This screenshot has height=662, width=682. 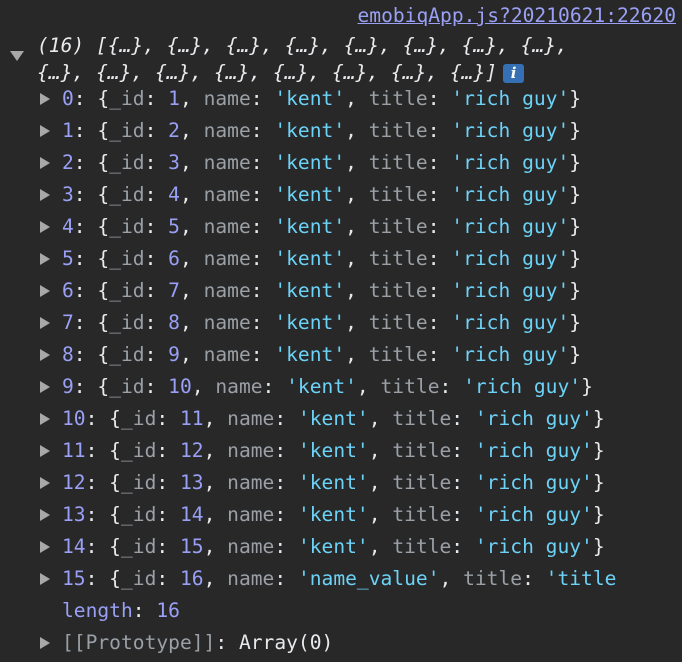 I want to click on entry-index: 4, so click(x=68, y=226).